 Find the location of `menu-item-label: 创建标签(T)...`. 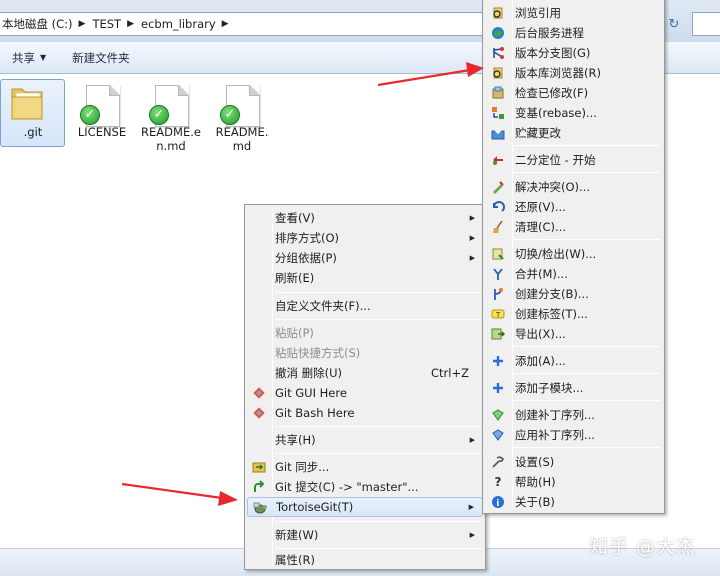

menu-item-label: 创建标签(T)... is located at coordinates (551, 314).